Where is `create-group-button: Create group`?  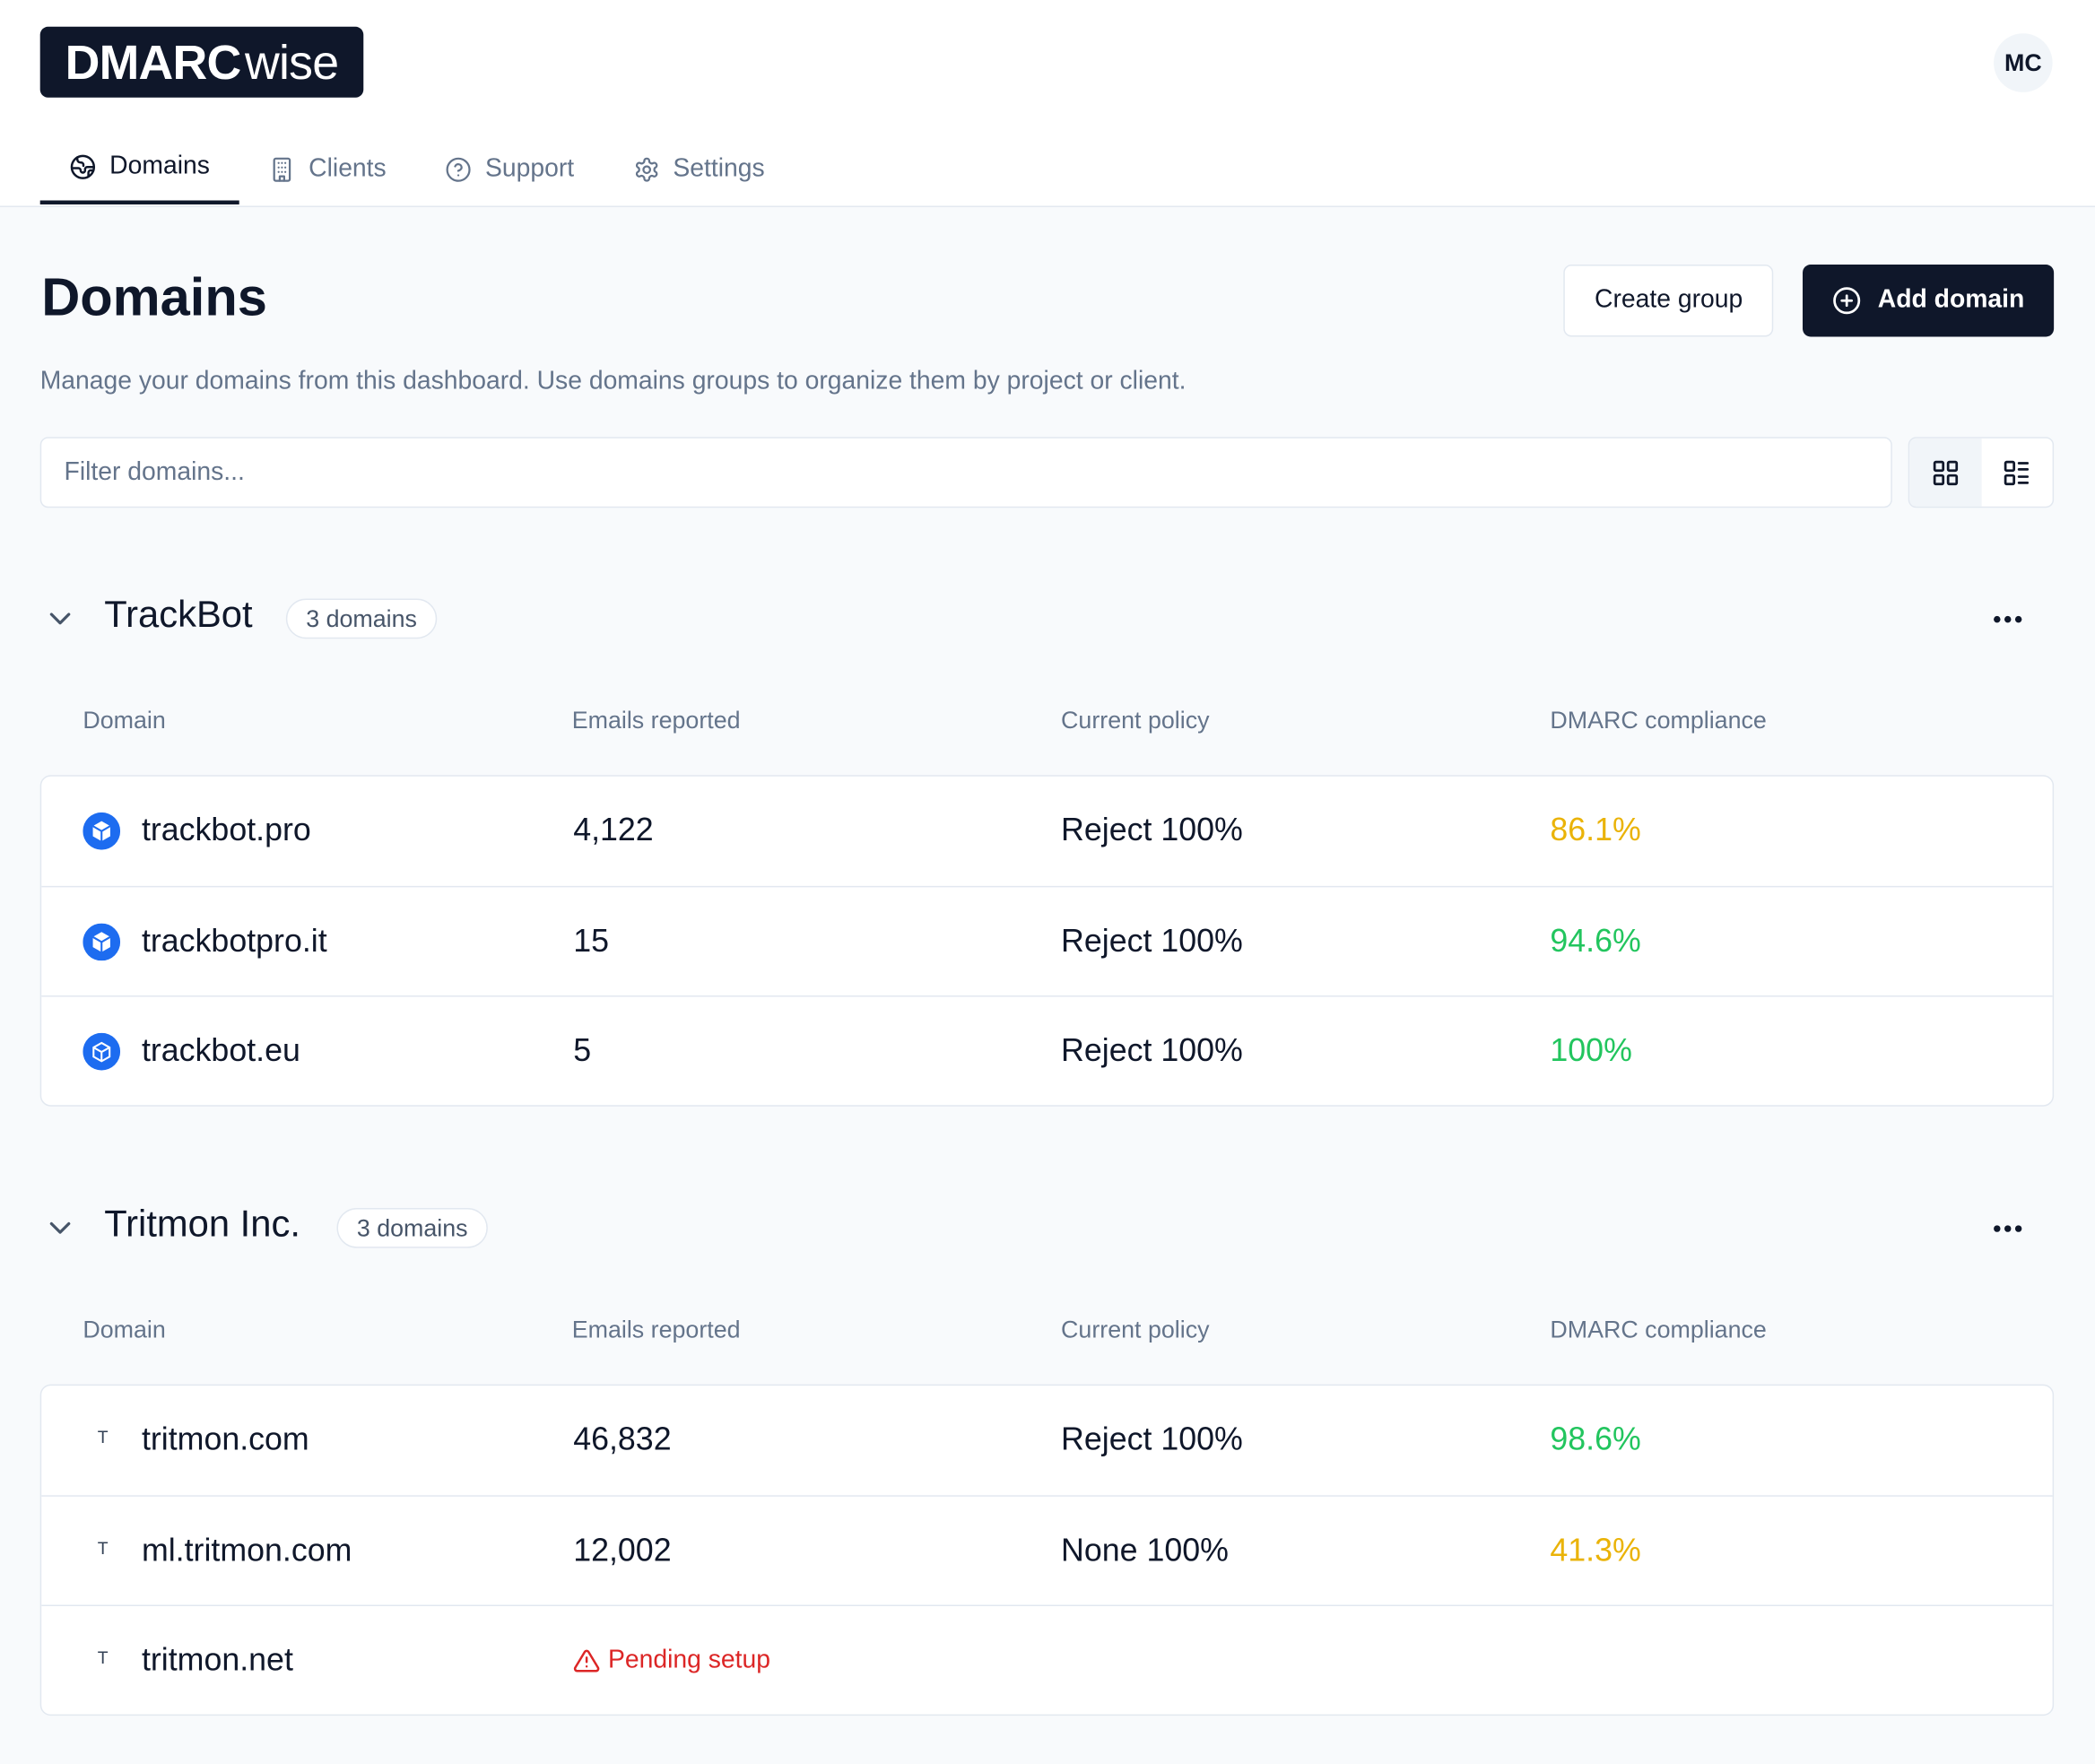
create-group-button: Create group is located at coordinates (1668, 301).